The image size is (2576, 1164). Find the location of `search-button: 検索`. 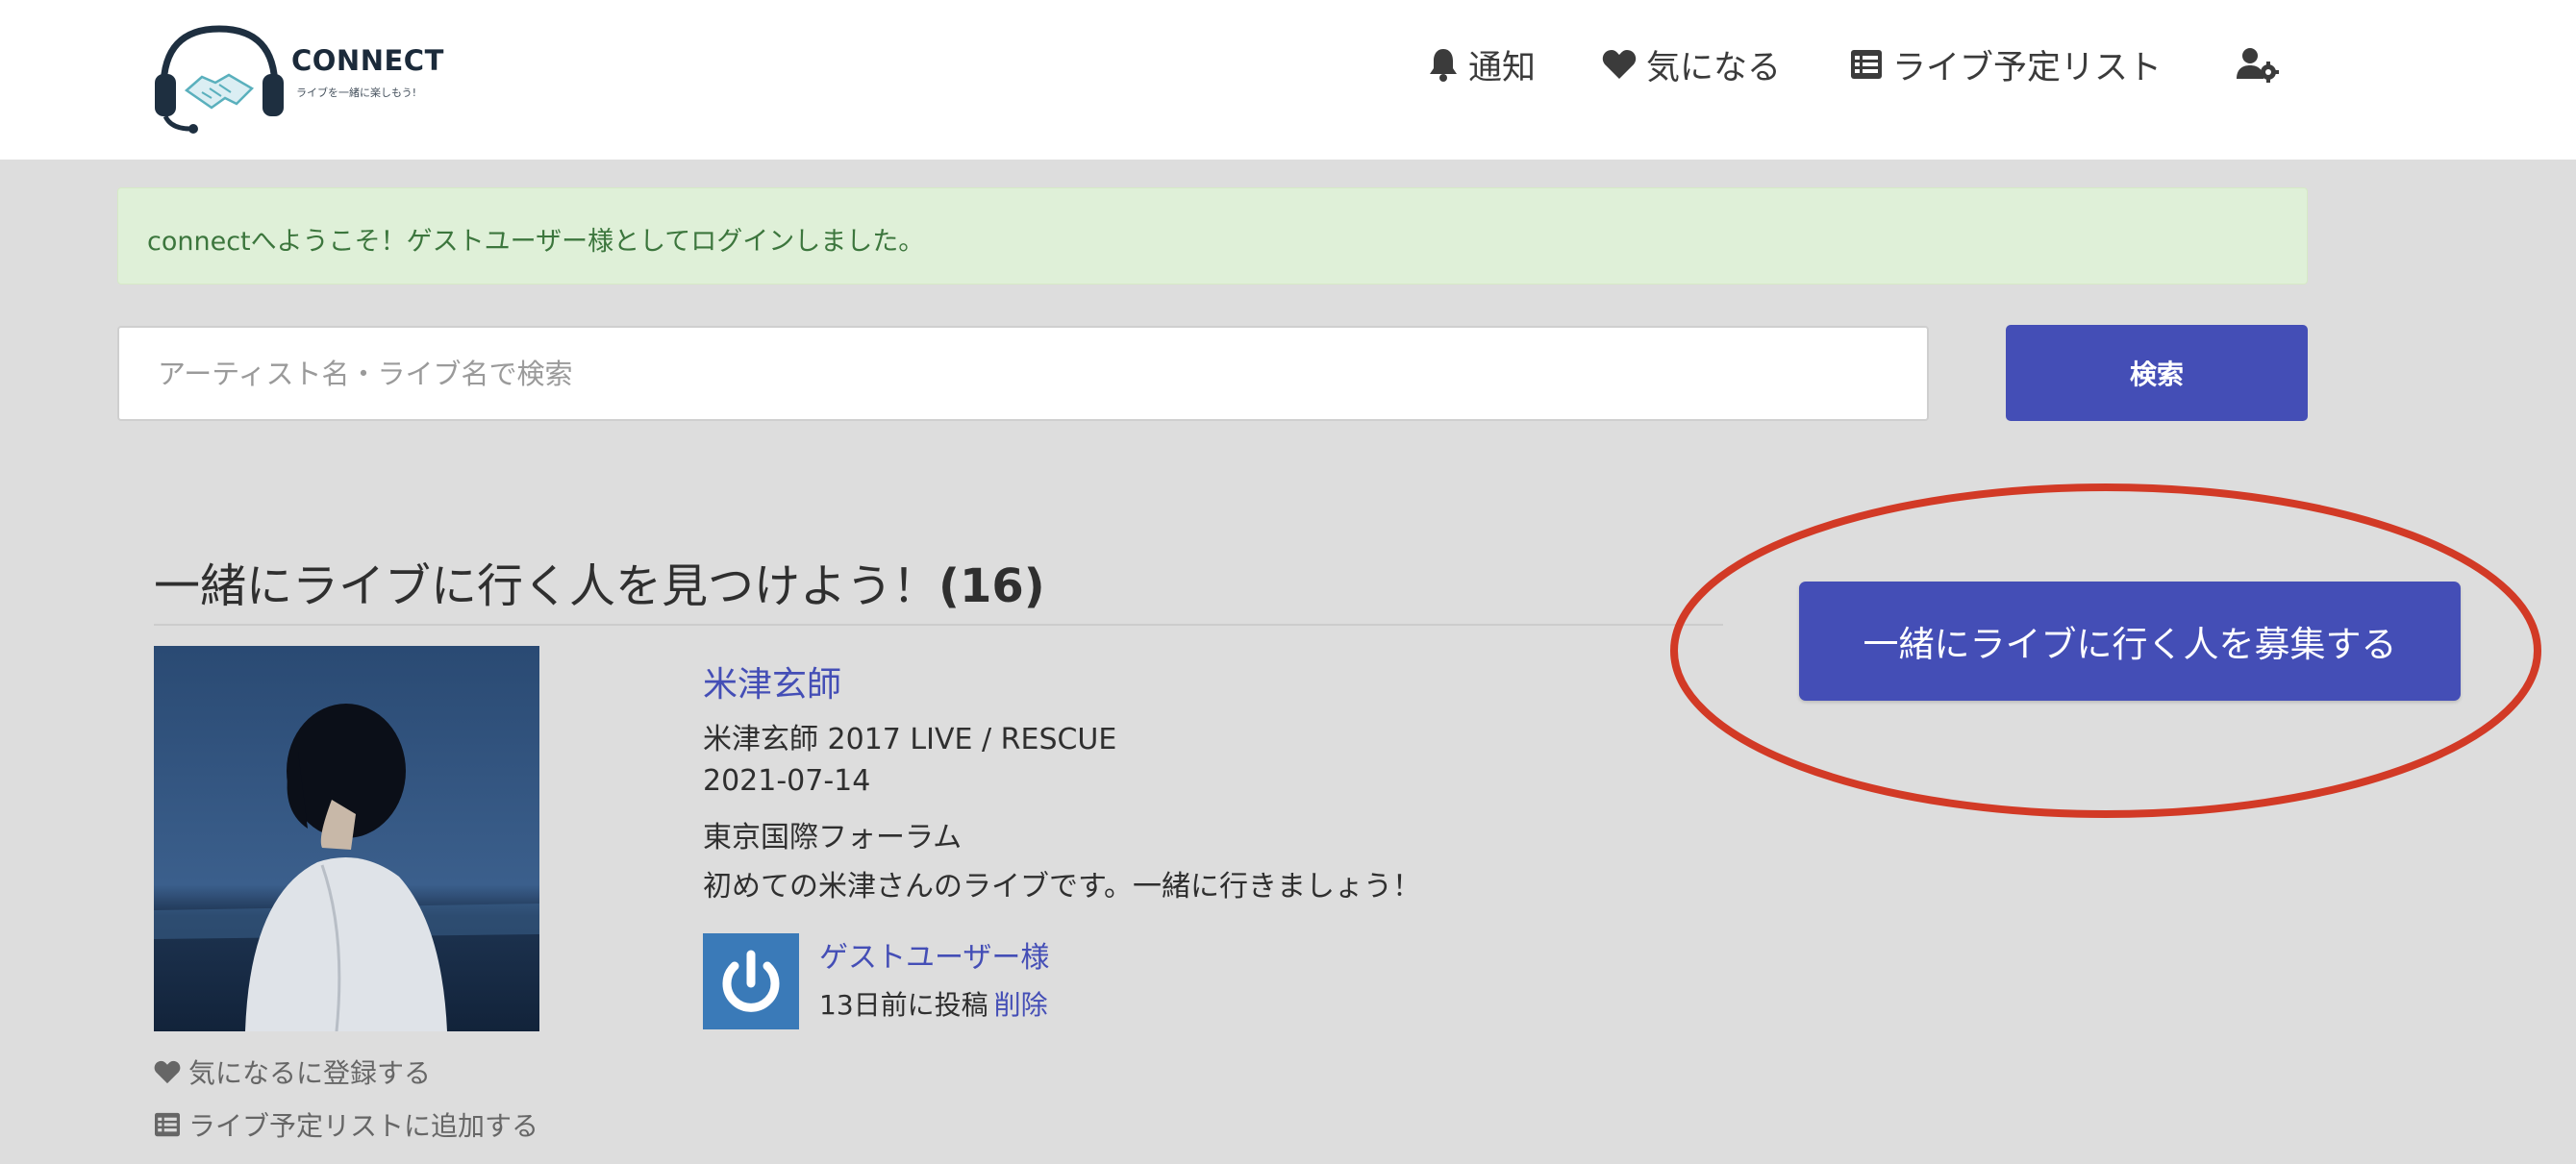

search-button: 検索 is located at coordinates (2157, 373).